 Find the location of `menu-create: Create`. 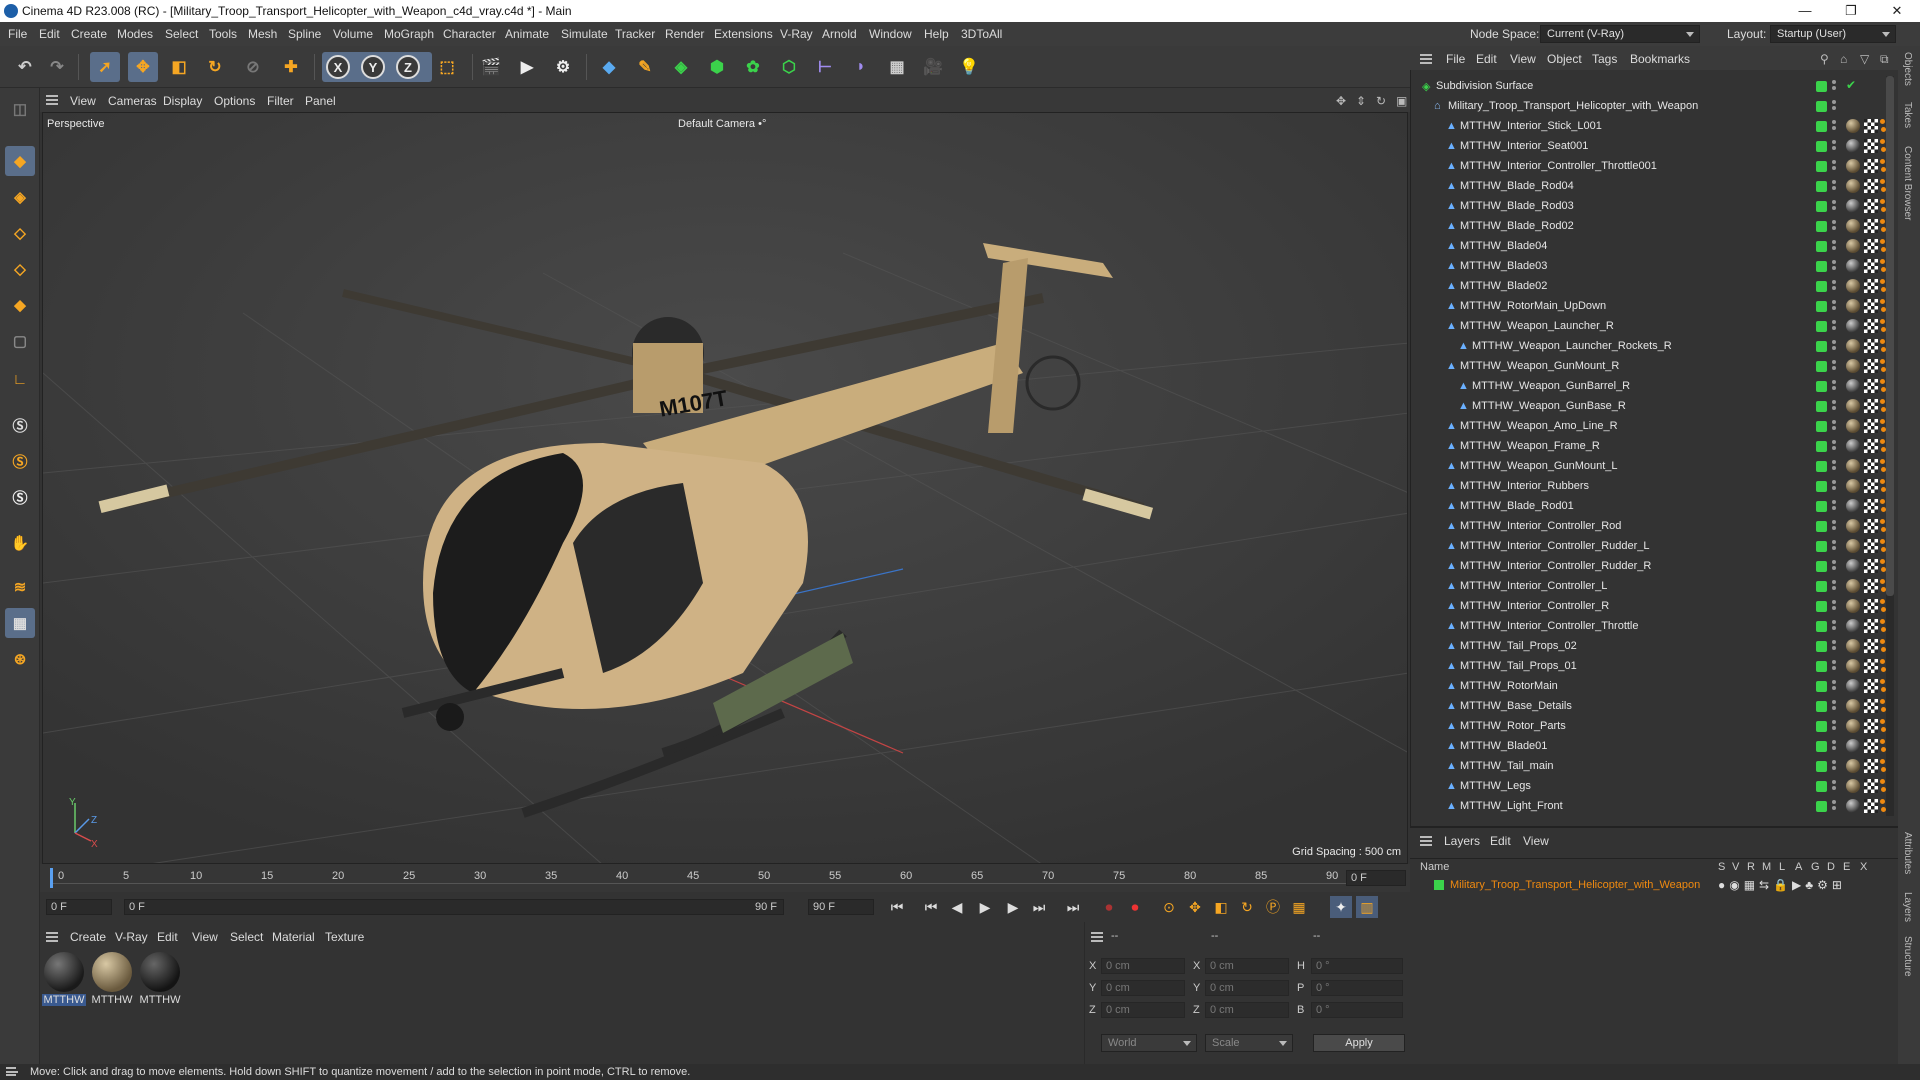

menu-create: Create is located at coordinates (89, 34).